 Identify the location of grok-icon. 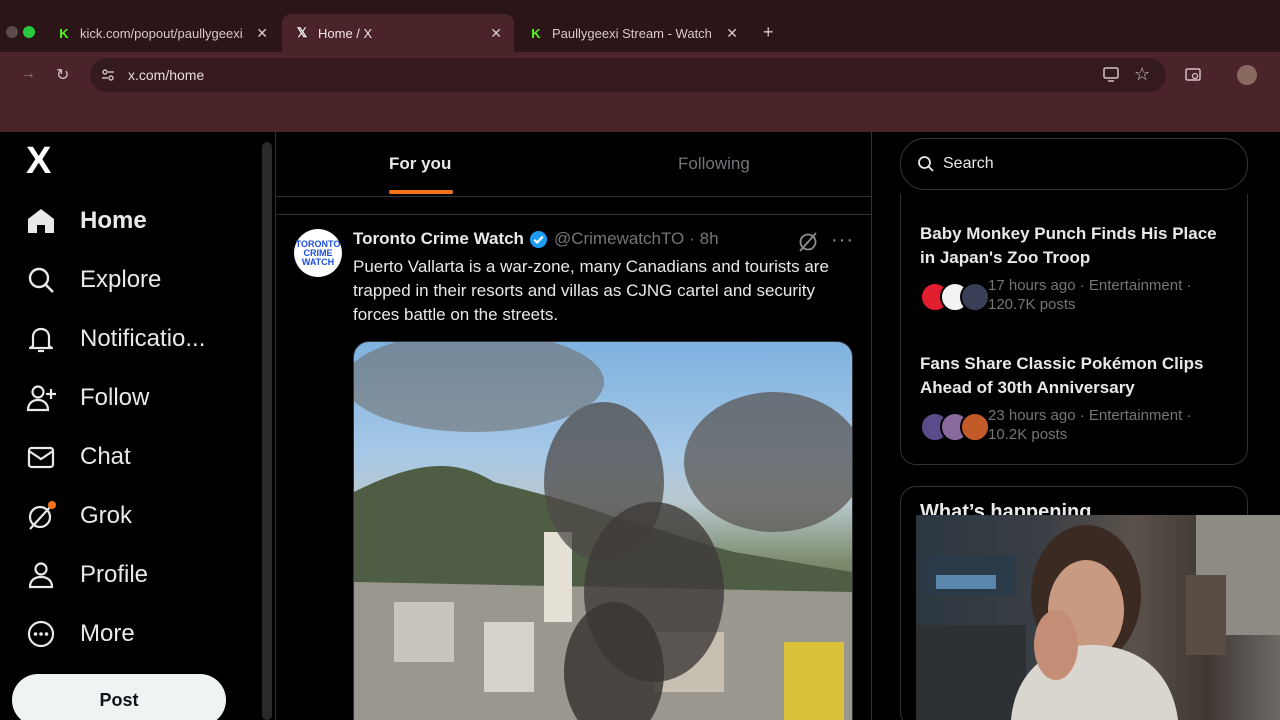
(41, 516).